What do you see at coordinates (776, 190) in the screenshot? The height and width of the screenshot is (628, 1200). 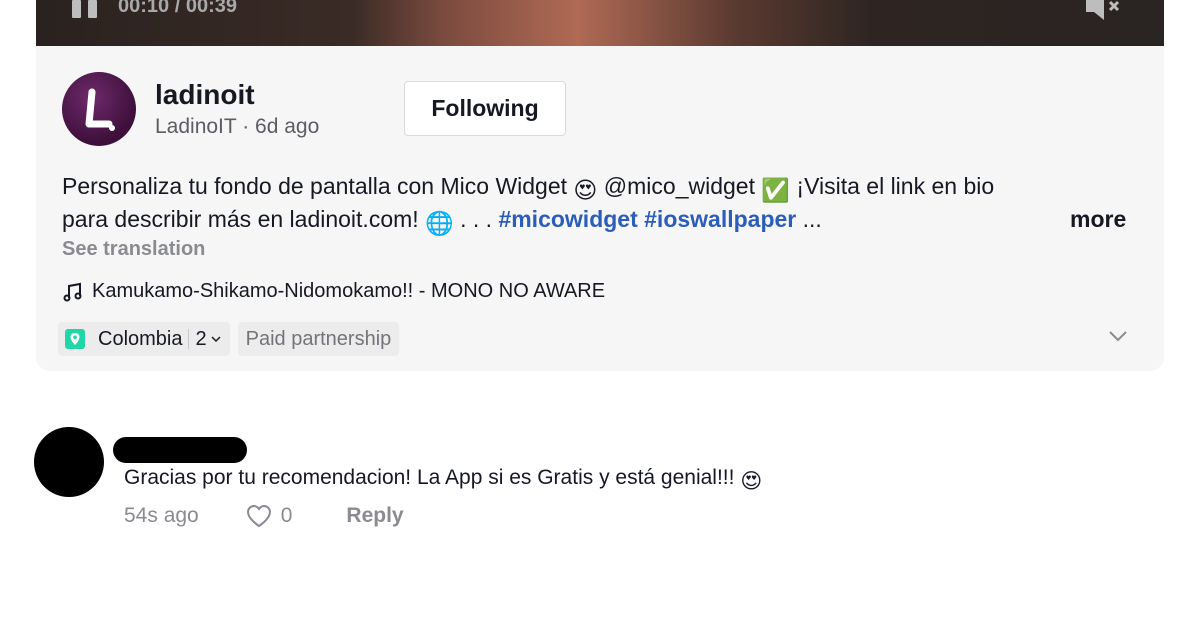 I see `check-mark-emoji: ✅` at bounding box center [776, 190].